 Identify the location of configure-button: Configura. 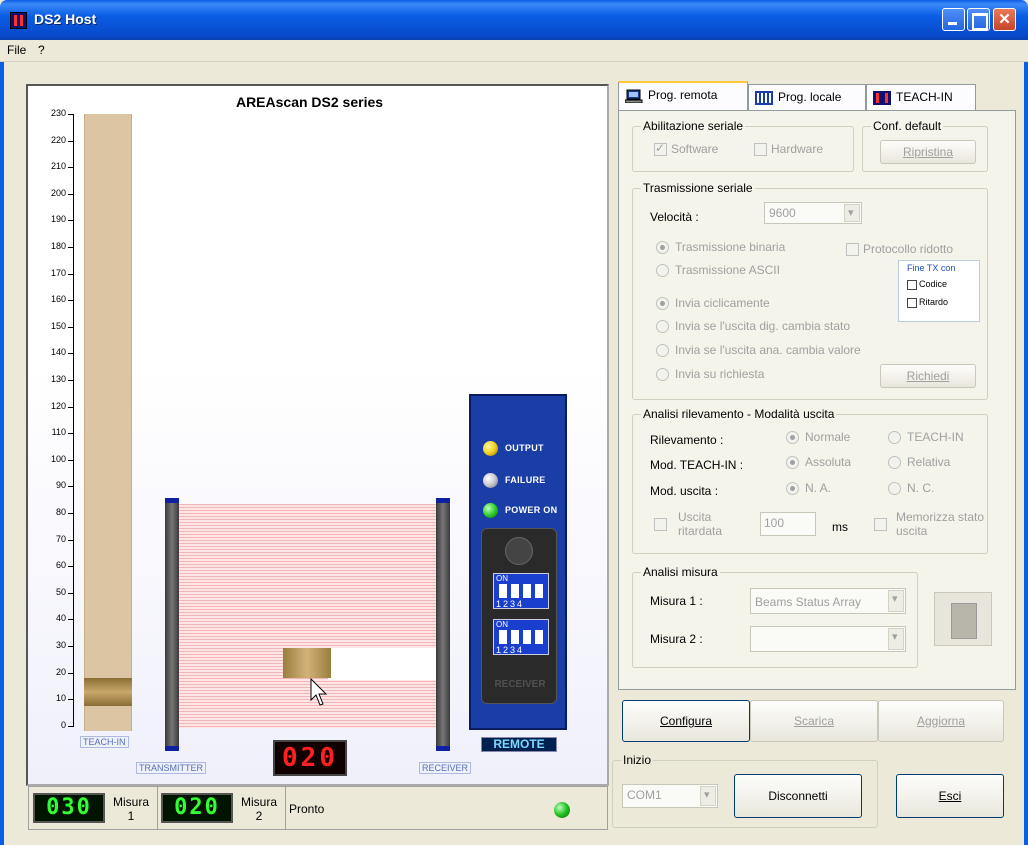
(686, 721).